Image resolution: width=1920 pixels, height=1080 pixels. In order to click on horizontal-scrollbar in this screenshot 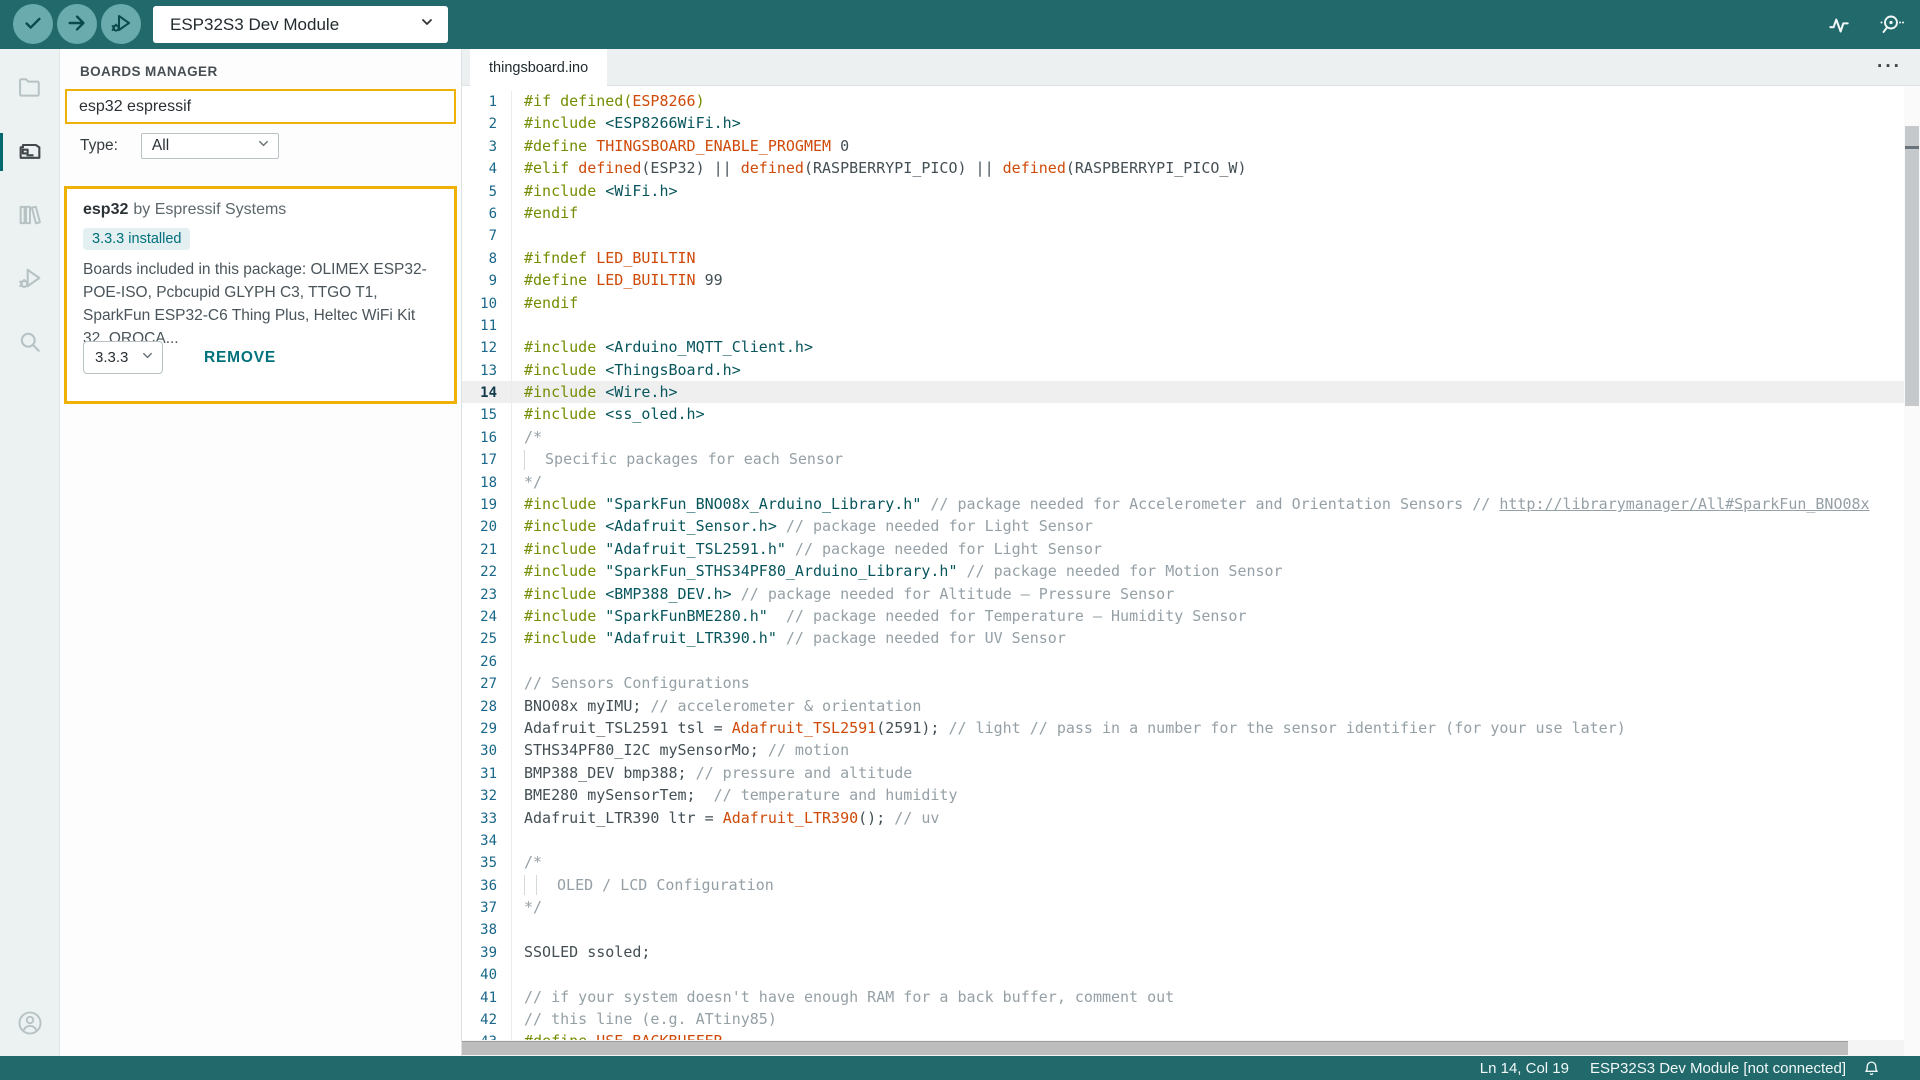, I will do `click(1183, 1048)`.